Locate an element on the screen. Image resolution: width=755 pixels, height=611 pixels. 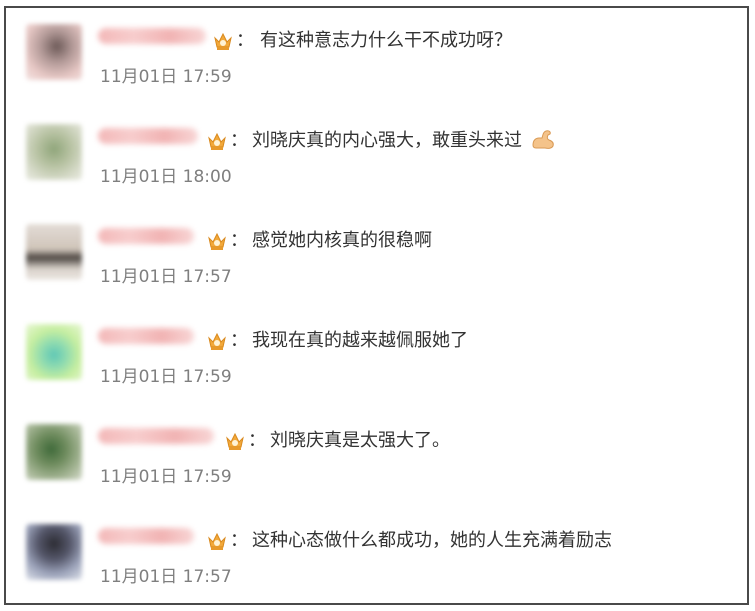
comment-text: 刘晓庆真的内心强大，敢重头来过 is located at coordinates (404, 139).